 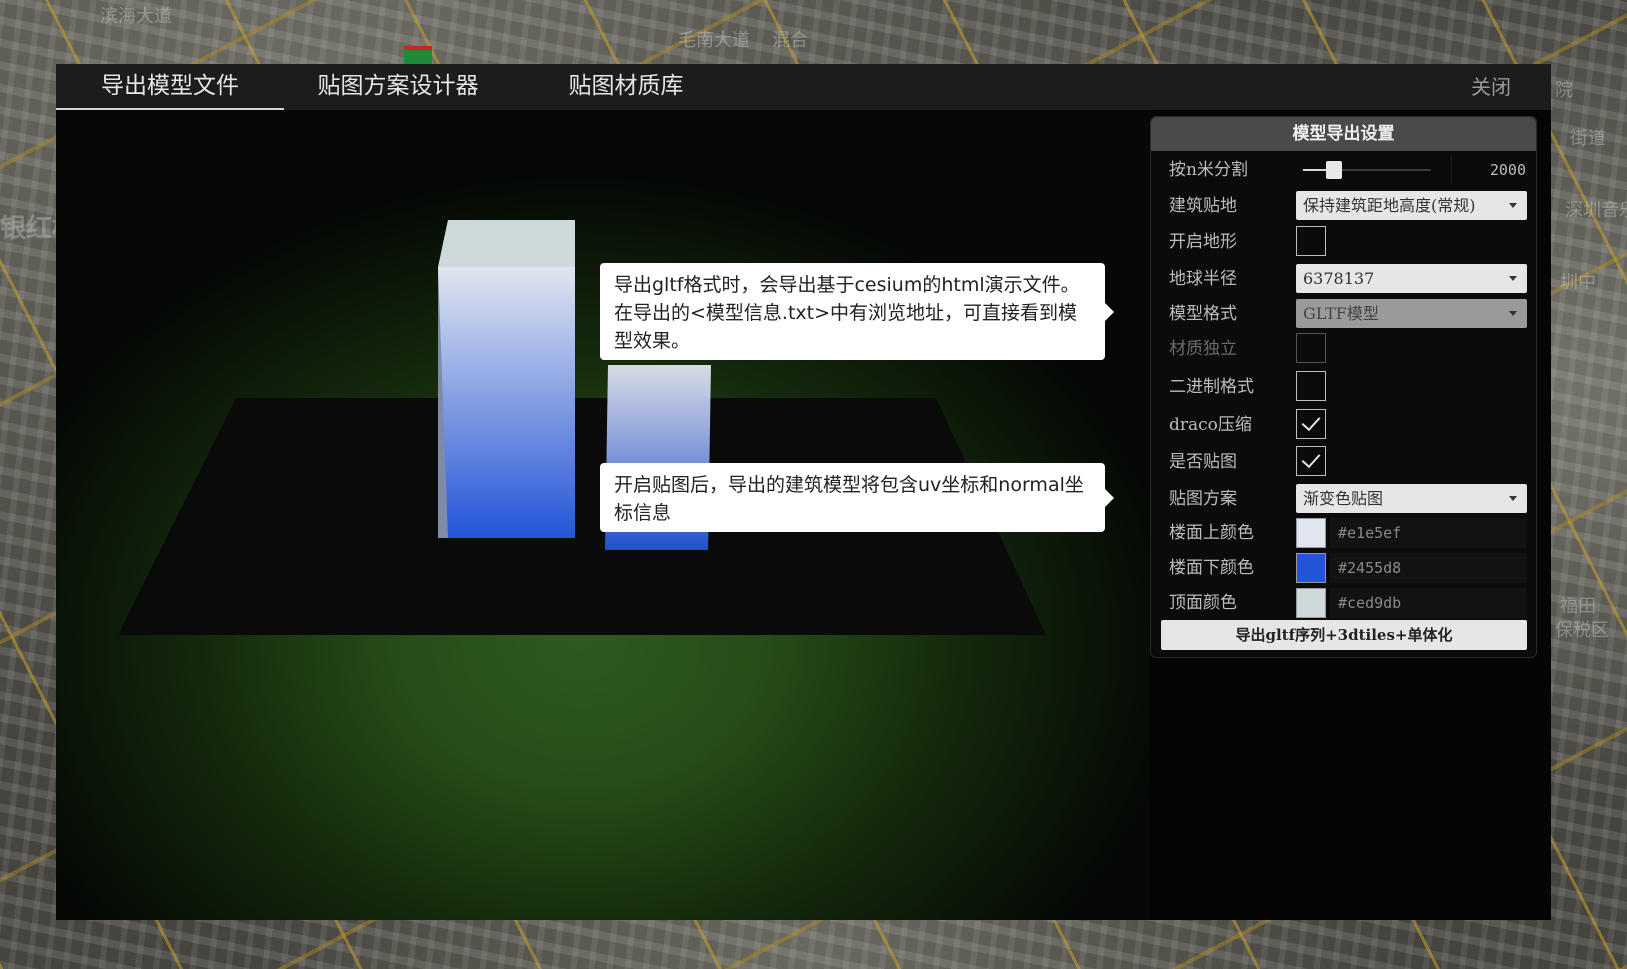 I want to click on top-color-input: #e1e5ef, so click(x=1428, y=533).